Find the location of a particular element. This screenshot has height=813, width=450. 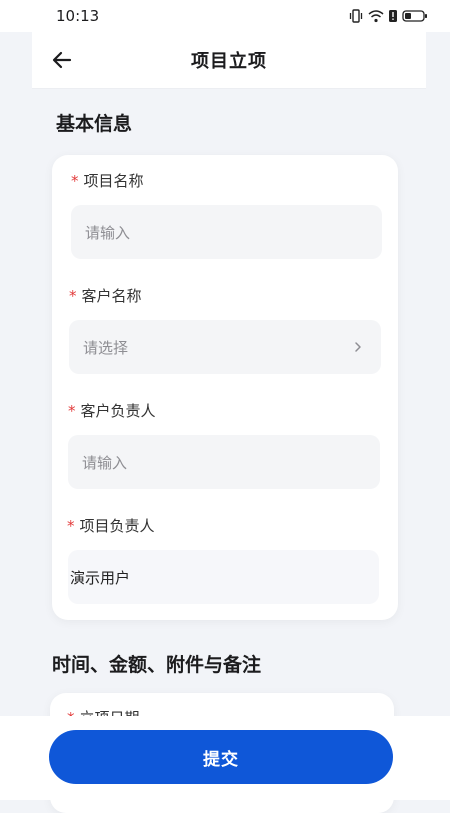

submit-label: 提交 is located at coordinates (221, 759).